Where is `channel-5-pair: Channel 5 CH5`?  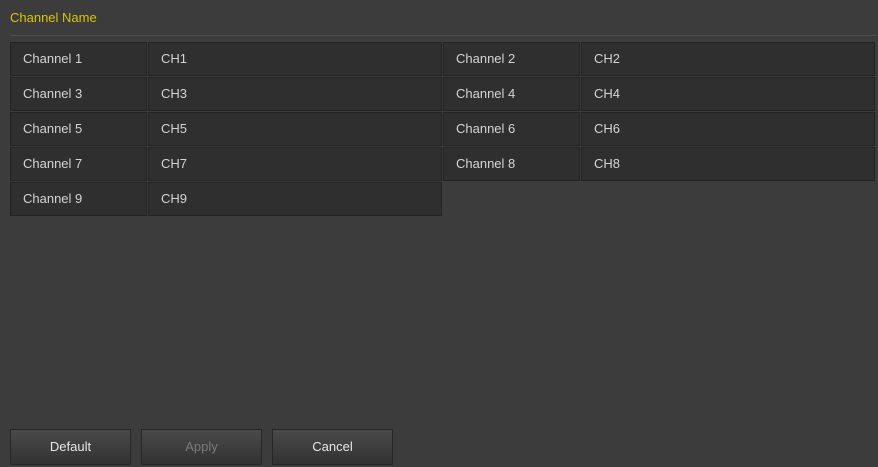 channel-5-pair: Channel 5 CH5 is located at coordinates (226, 129).